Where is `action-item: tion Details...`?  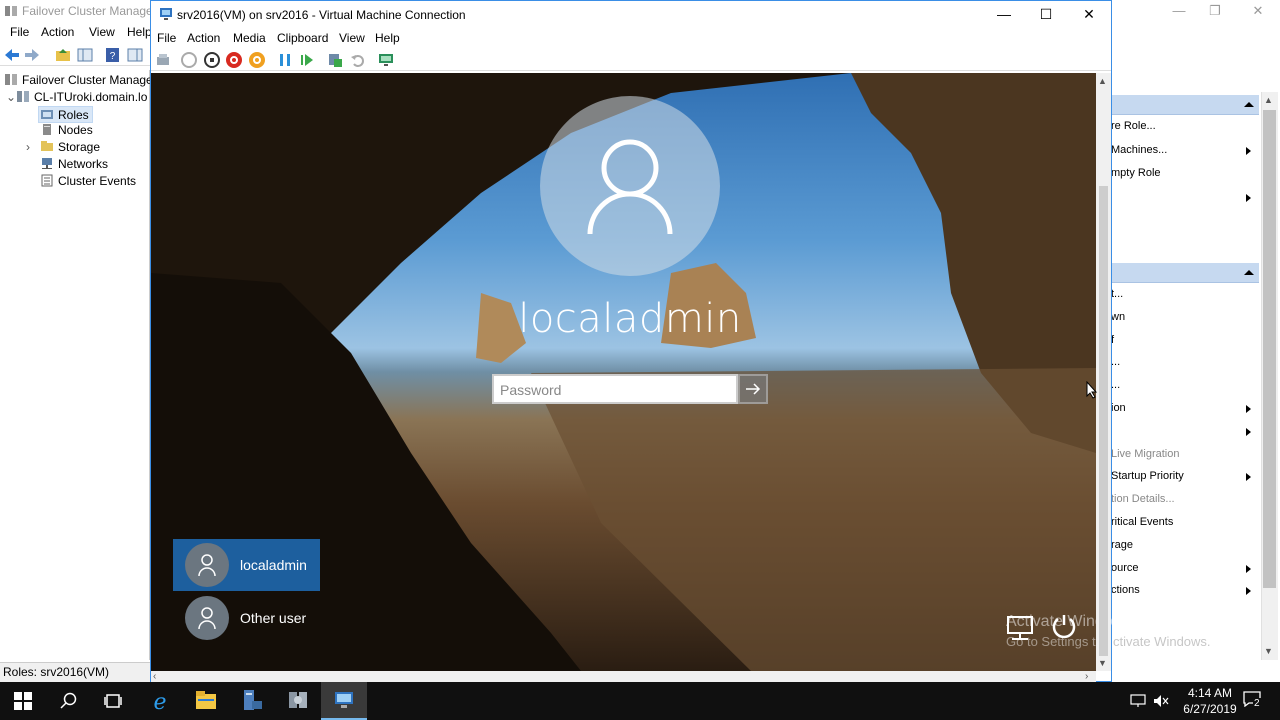 action-item: tion Details... is located at coordinates (1143, 499).